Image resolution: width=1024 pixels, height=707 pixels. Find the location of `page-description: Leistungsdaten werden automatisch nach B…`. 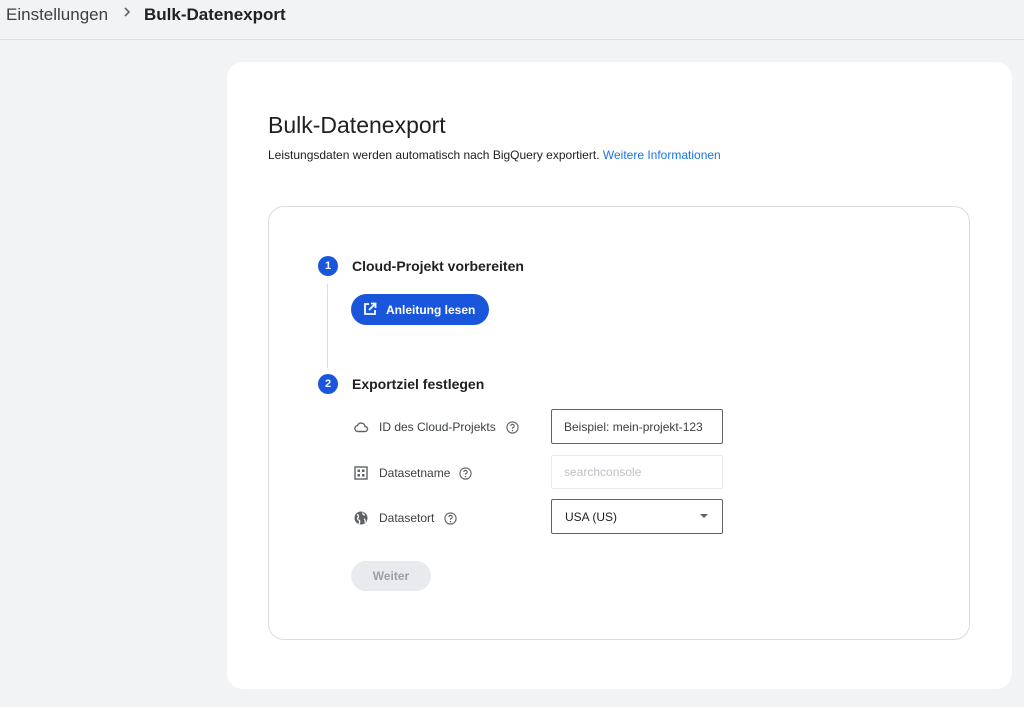

page-description: Leistungsdaten werden automatisch nach B… is located at coordinates (494, 155).